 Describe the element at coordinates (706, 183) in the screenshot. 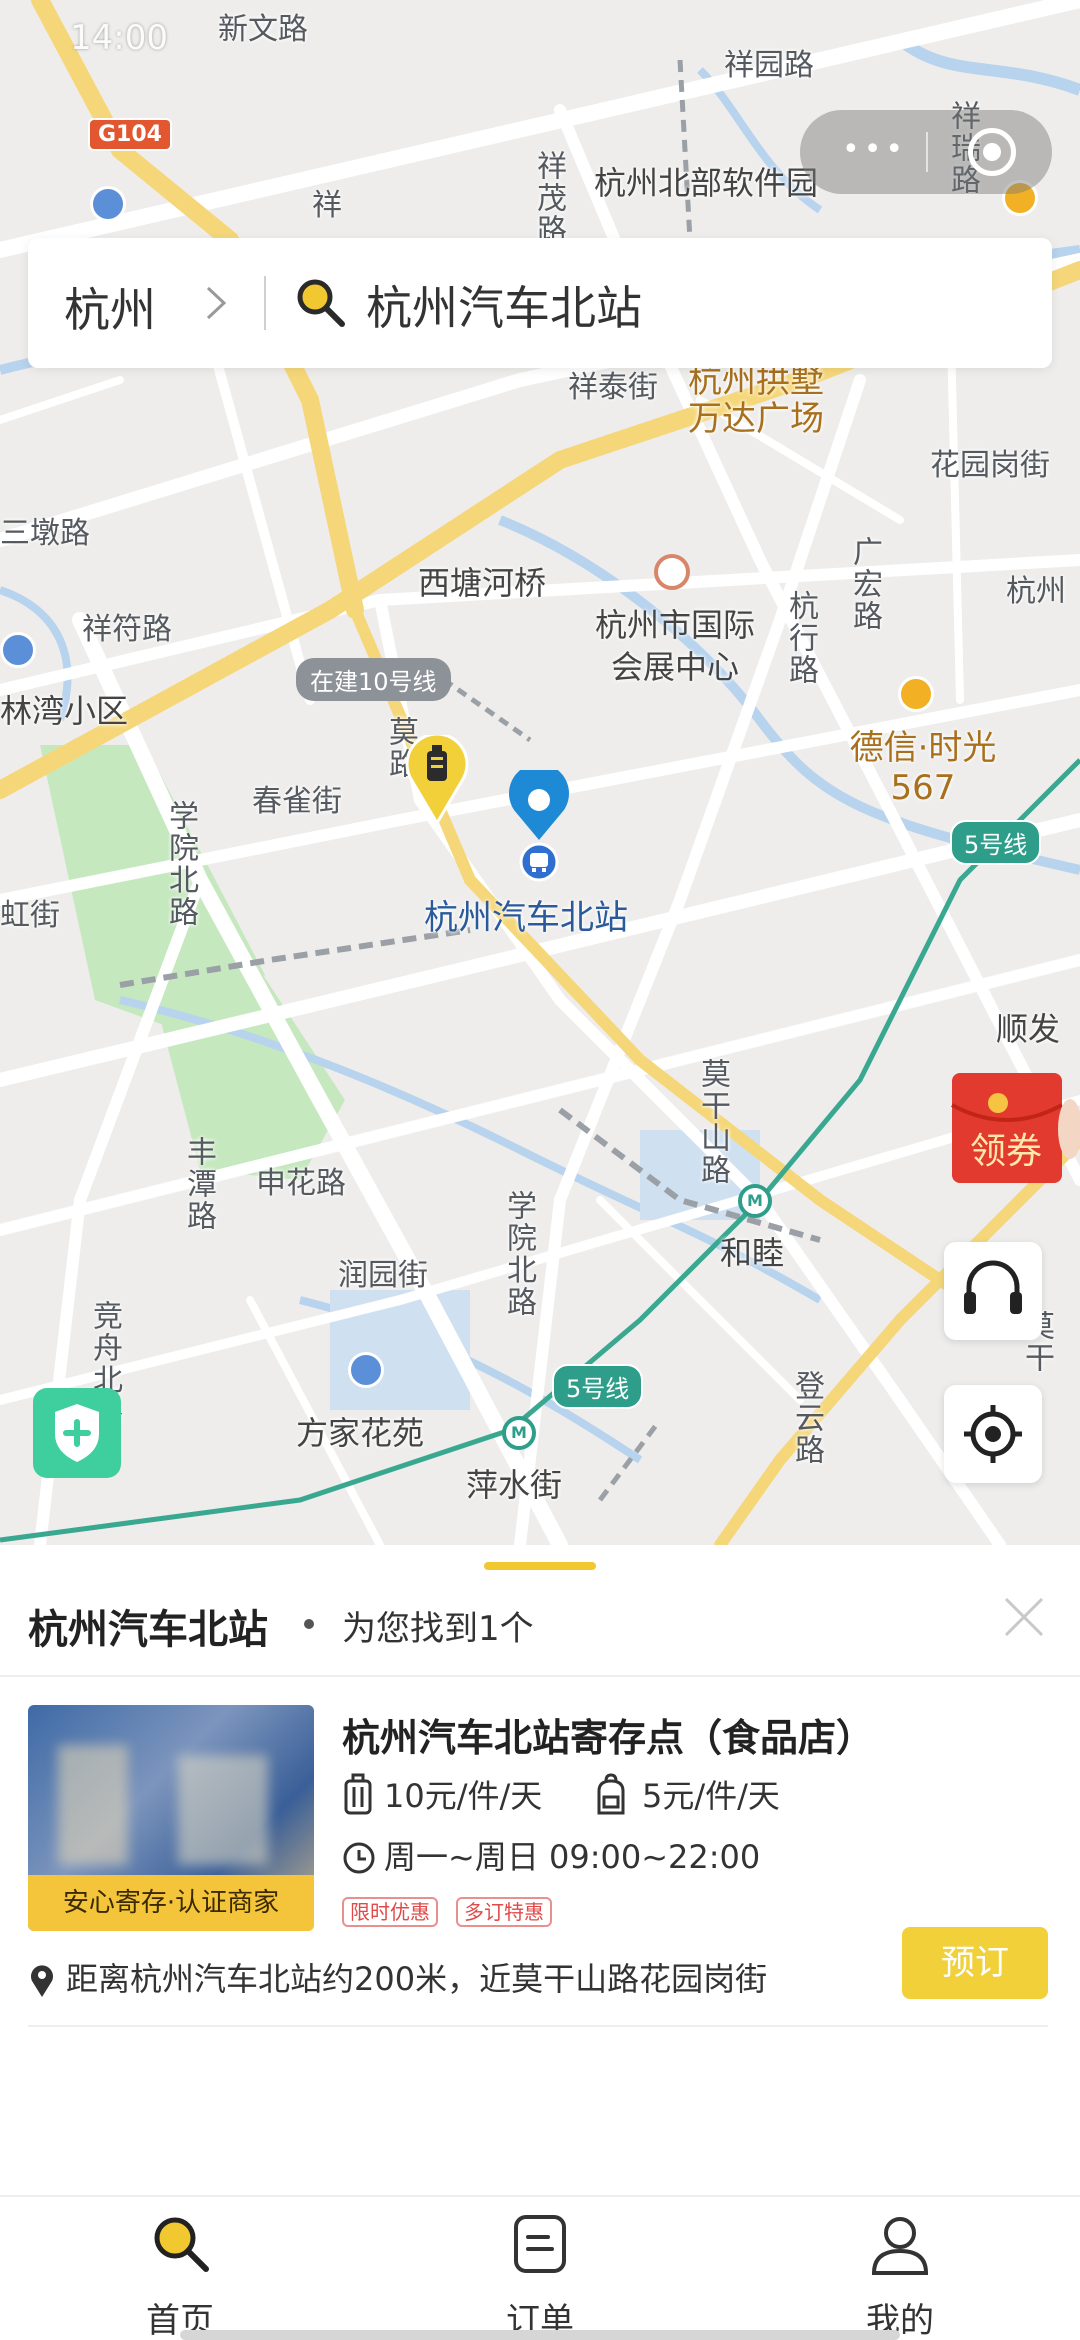

I see `map-label: 杭州北部软件园` at that location.